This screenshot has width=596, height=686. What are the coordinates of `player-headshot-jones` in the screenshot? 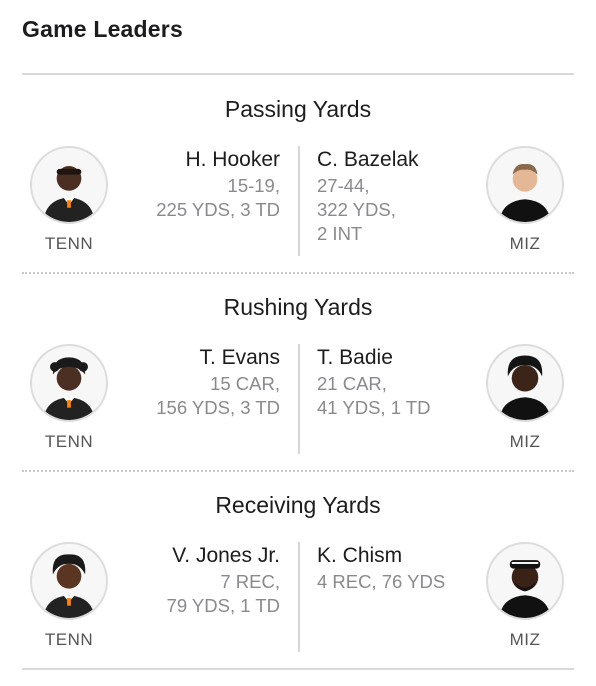 It's located at (69, 581).